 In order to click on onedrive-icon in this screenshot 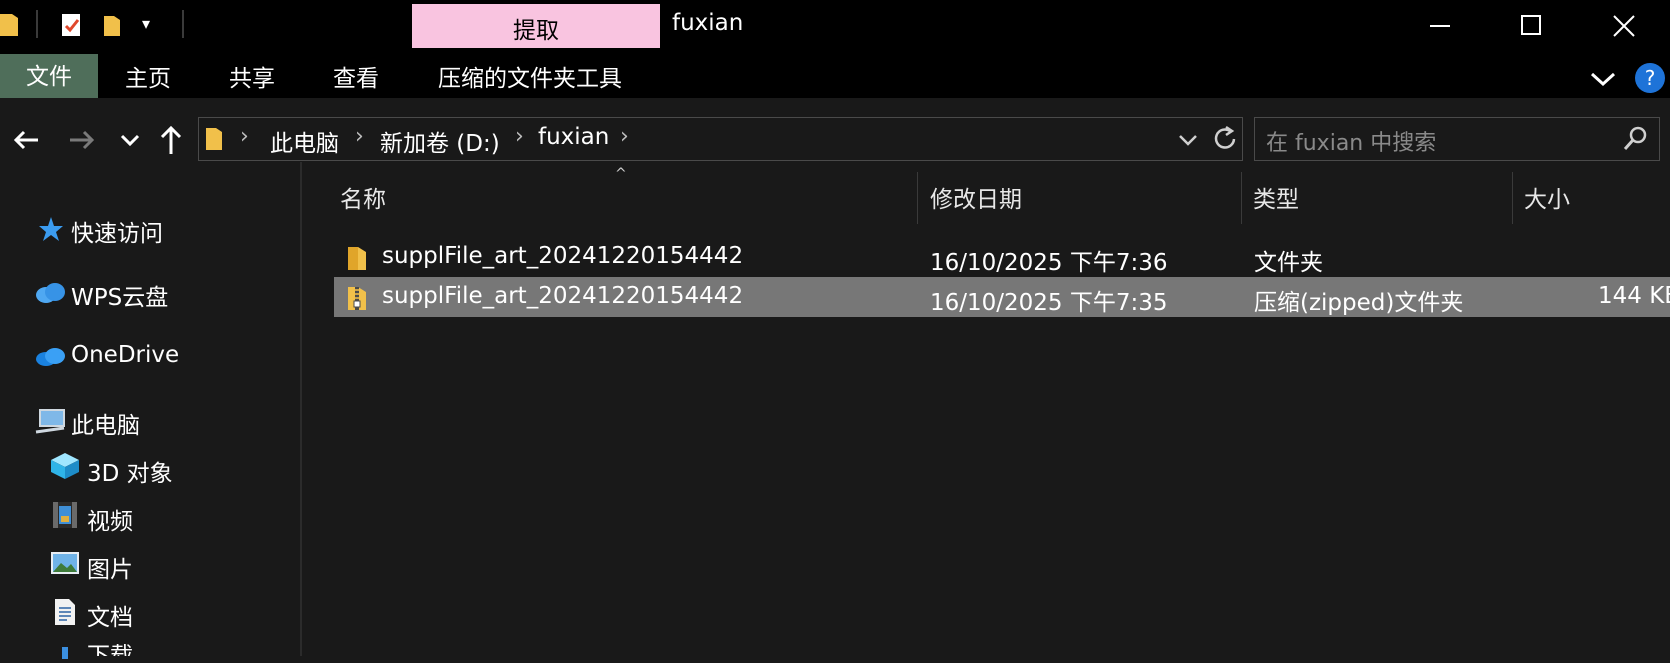, I will do `click(50, 356)`.